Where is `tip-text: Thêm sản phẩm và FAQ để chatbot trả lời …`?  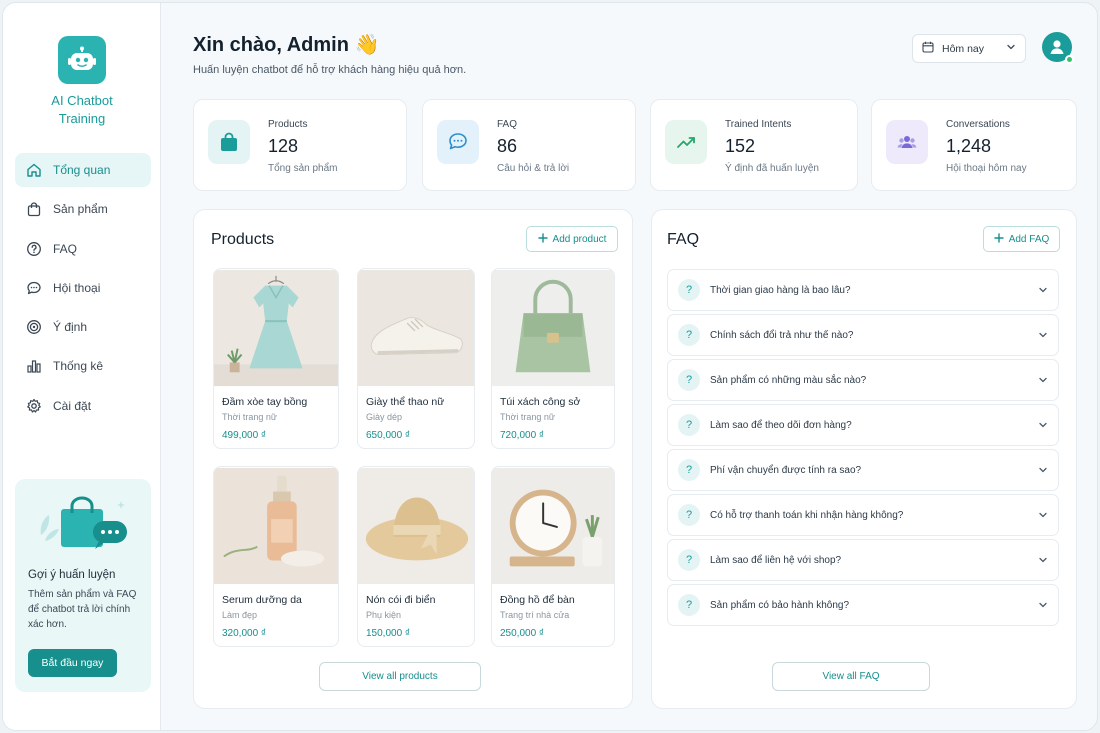 tip-text: Thêm sản phẩm và FAQ để chatbot trả lời … is located at coordinates (82, 609).